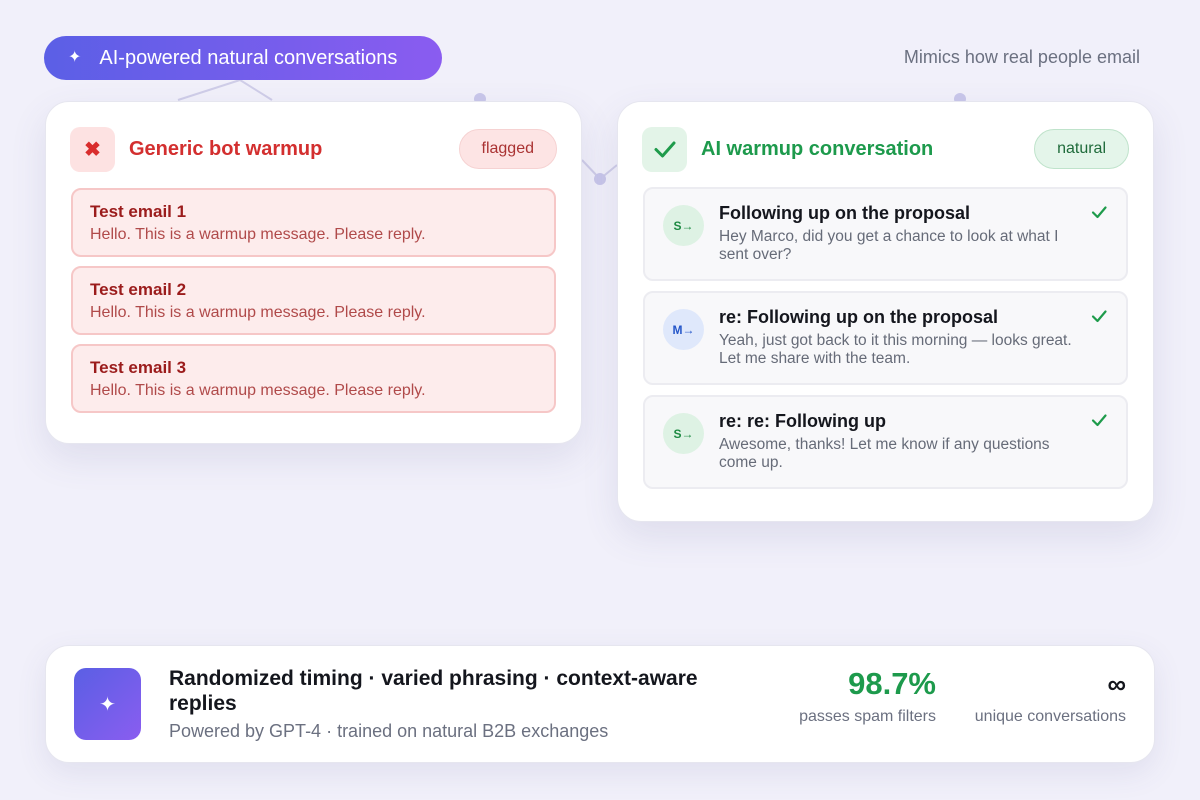 Image resolution: width=1200 pixels, height=800 pixels. What do you see at coordinates (817, 148) in the screenshot?
I see `ai-card-title: AI warmup conversation` at bounding box center [817, 148].